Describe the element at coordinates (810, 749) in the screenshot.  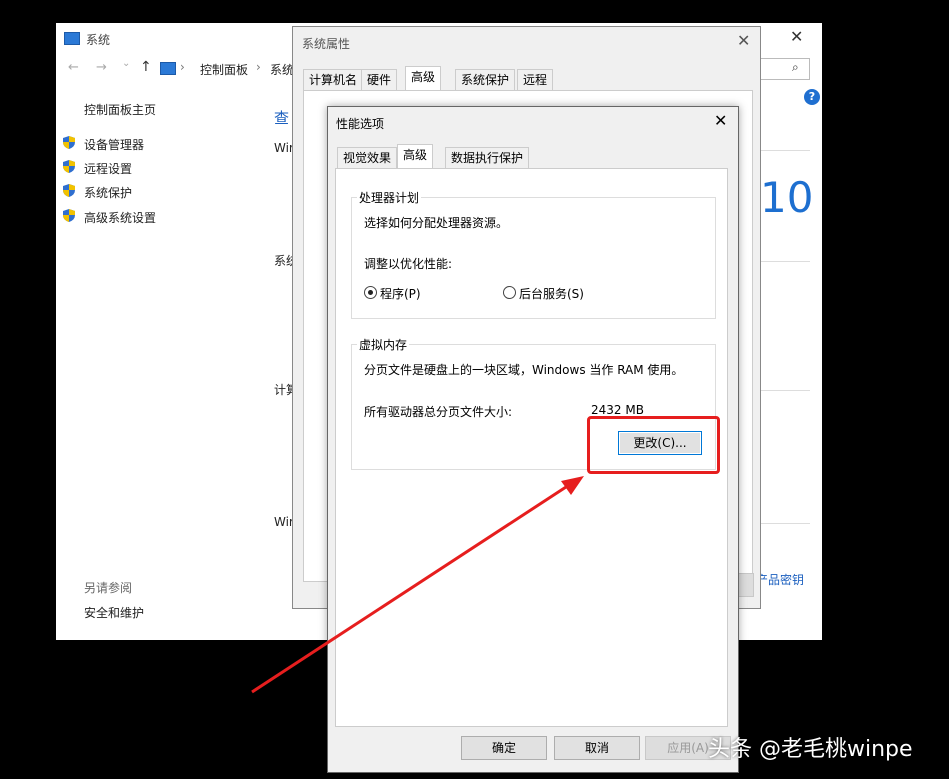
I see `watermark-text: 头条 @老毛桃winpe` at that location.